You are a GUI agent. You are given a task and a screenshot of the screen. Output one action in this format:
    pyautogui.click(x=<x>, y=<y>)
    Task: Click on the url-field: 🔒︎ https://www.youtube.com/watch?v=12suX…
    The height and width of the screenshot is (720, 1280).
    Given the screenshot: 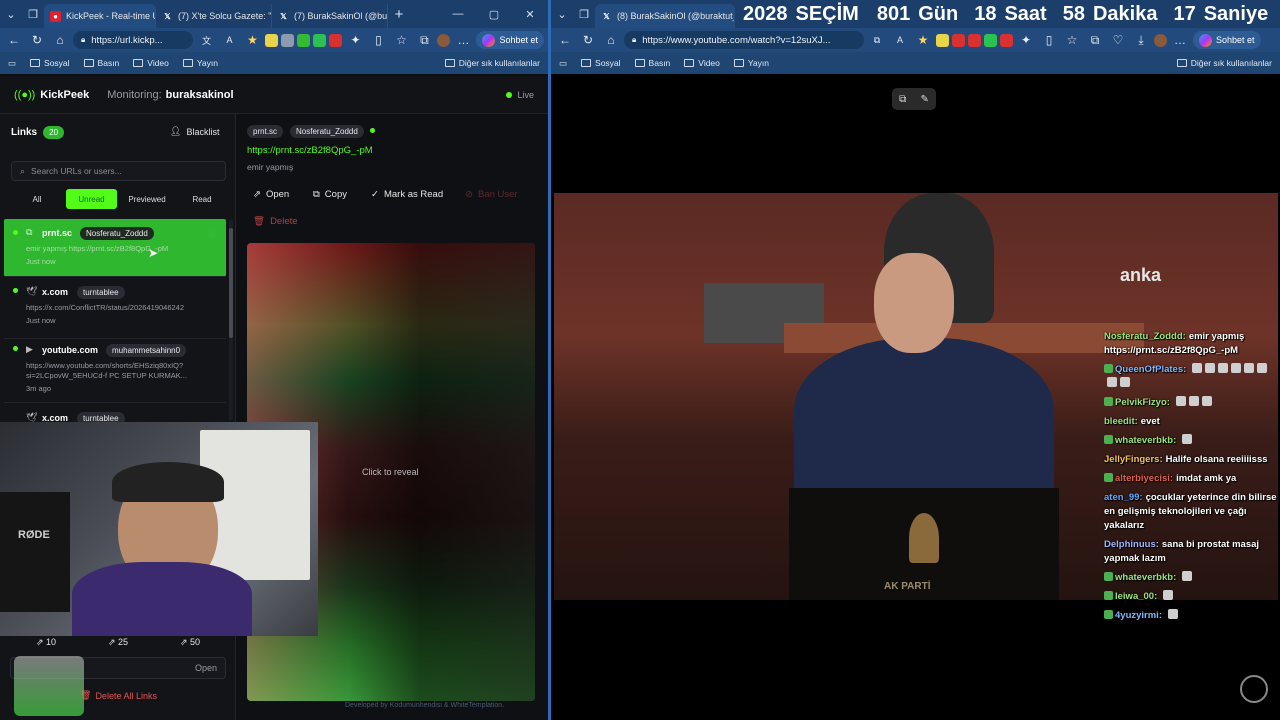 What is the action you would take?
    pyautogui.click(x=744, y=40)
    